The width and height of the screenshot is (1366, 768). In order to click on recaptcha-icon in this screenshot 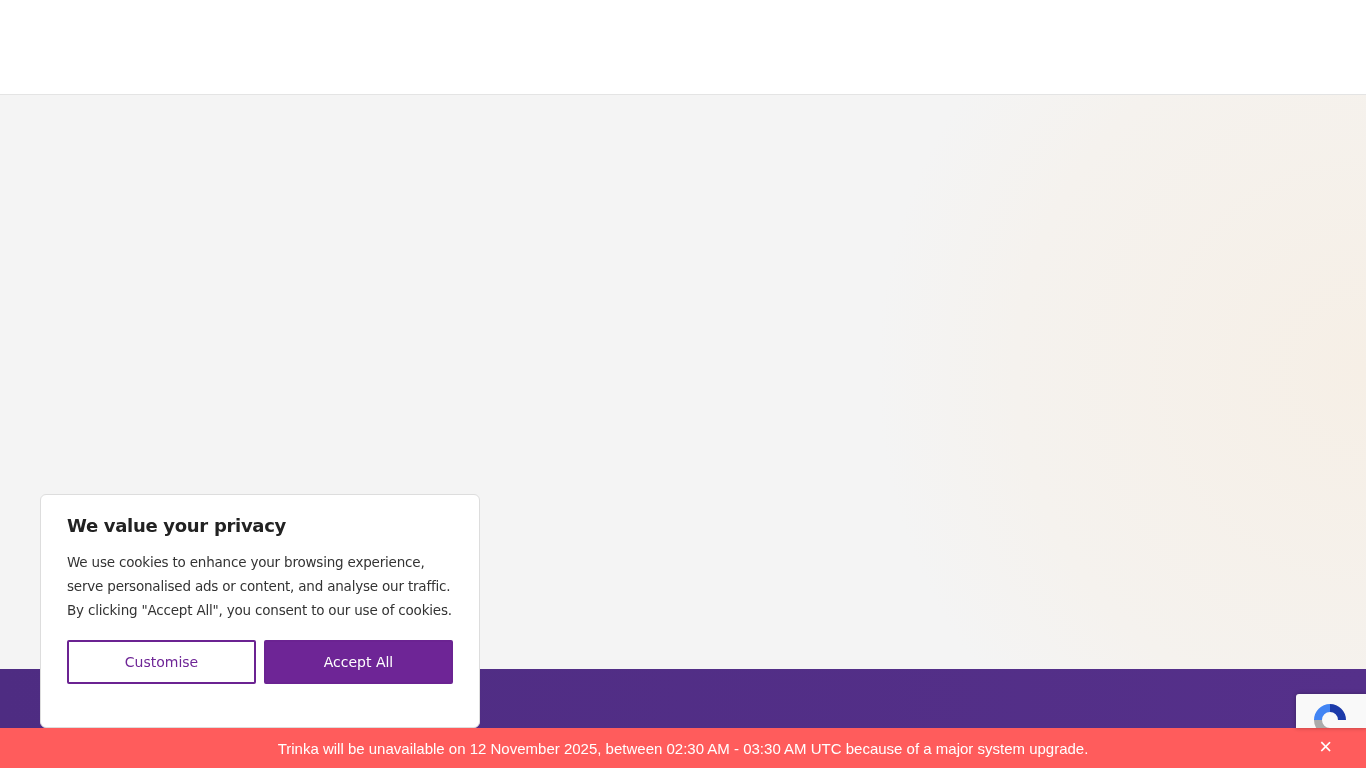, I will do `click(1330, 715)`.